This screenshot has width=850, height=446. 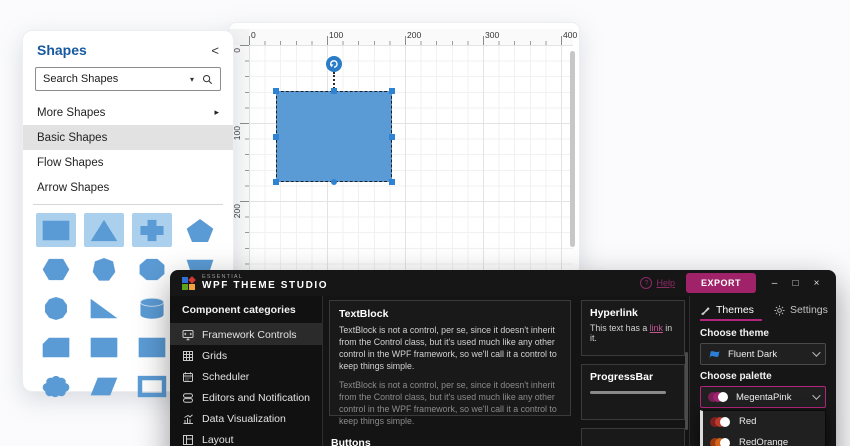 I want to click on maximize-button: □, so click(x=795, y=283).